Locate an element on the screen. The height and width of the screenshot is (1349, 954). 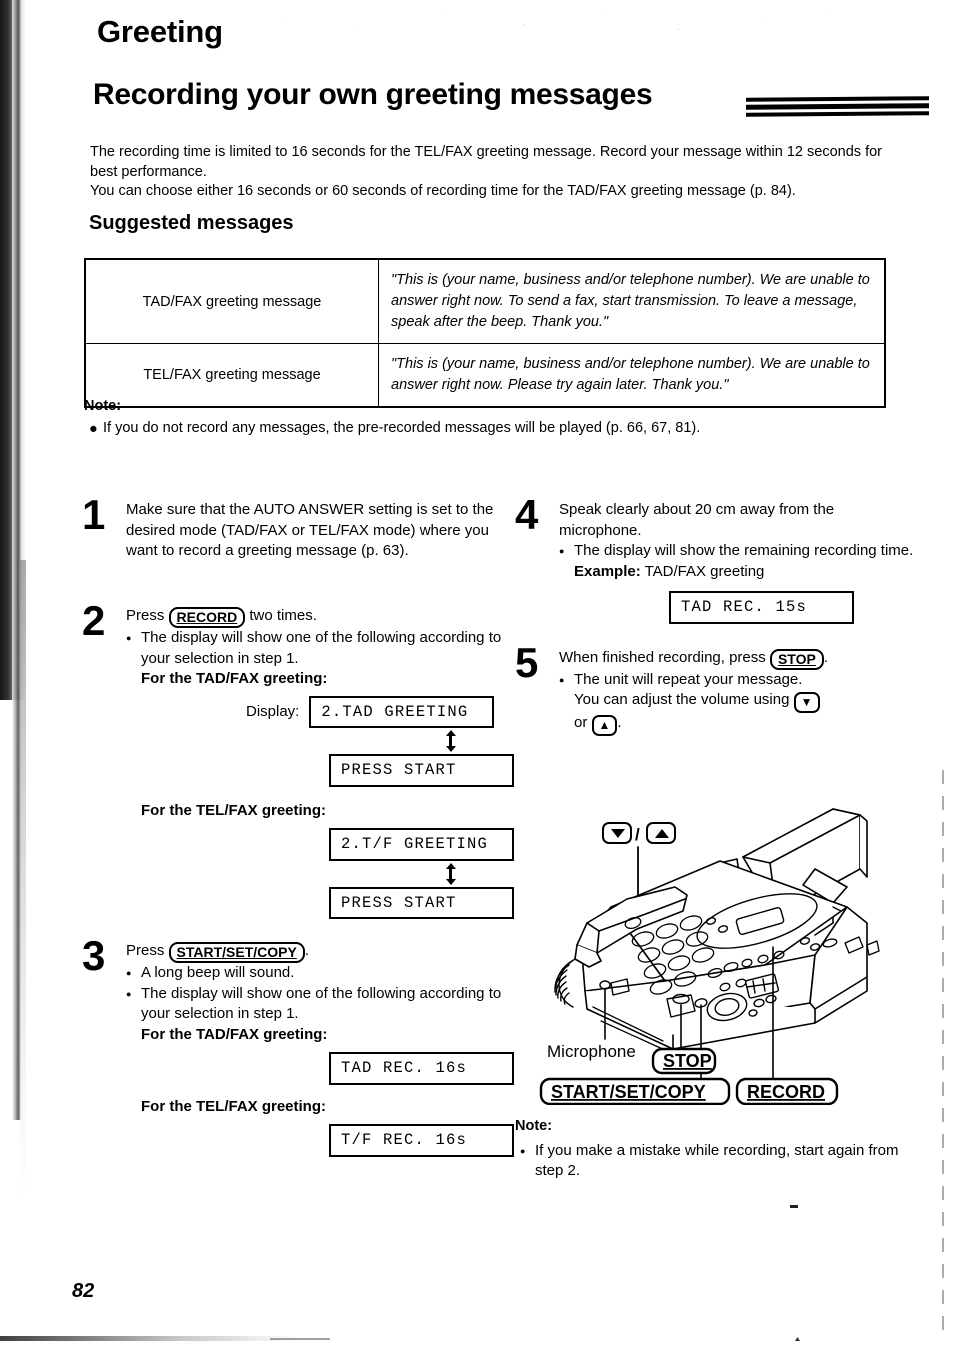
record-callout-chip: RECORD is located at coordinates (787, 1091).